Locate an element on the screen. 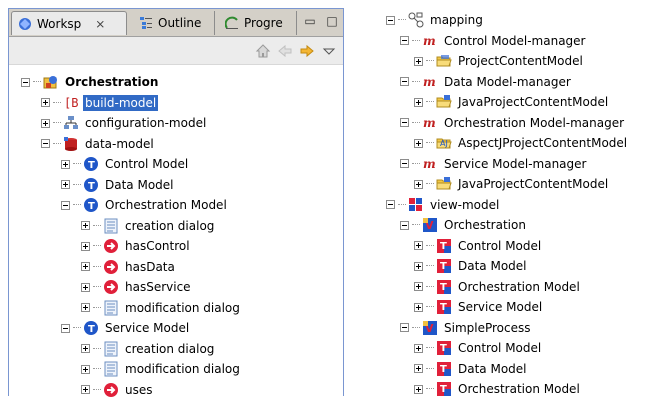 This screenshot has width=669, height=401. tree-item: m Orchestration Model-manager is located at coordinates (513, 123).